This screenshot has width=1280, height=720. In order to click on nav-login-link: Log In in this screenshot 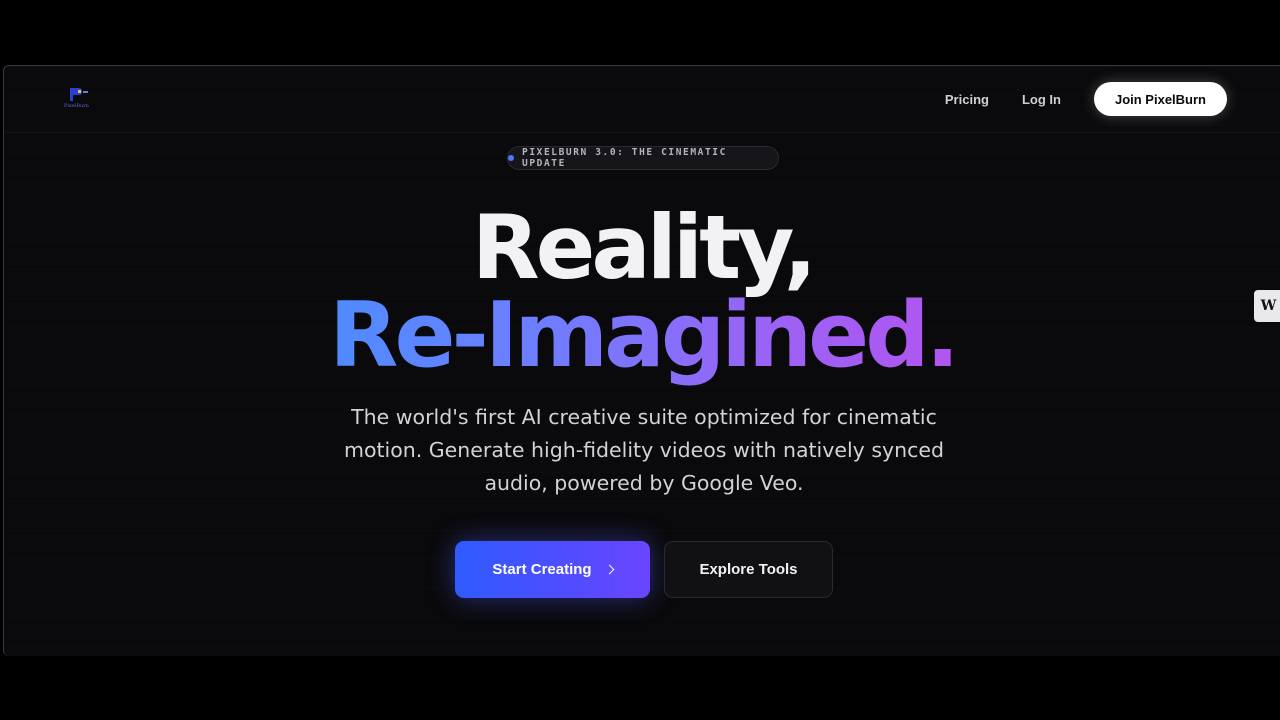, I will do `click(1041, 99)`.